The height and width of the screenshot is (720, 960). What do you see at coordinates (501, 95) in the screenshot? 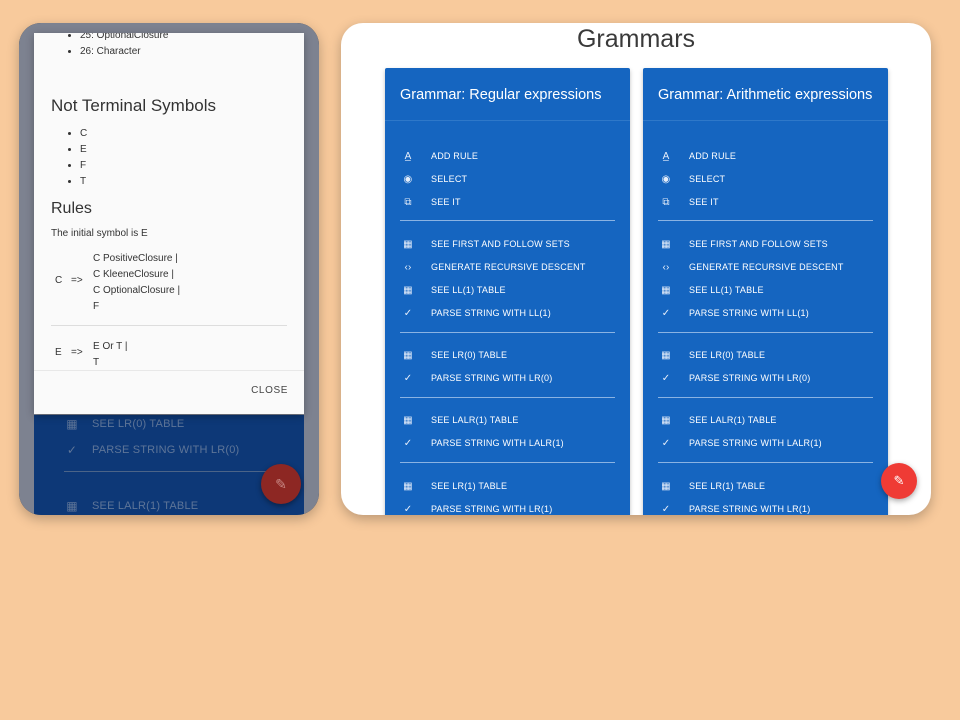
I see `card-title: Grammar: Regular expressions` at bounding box center [501, 95].